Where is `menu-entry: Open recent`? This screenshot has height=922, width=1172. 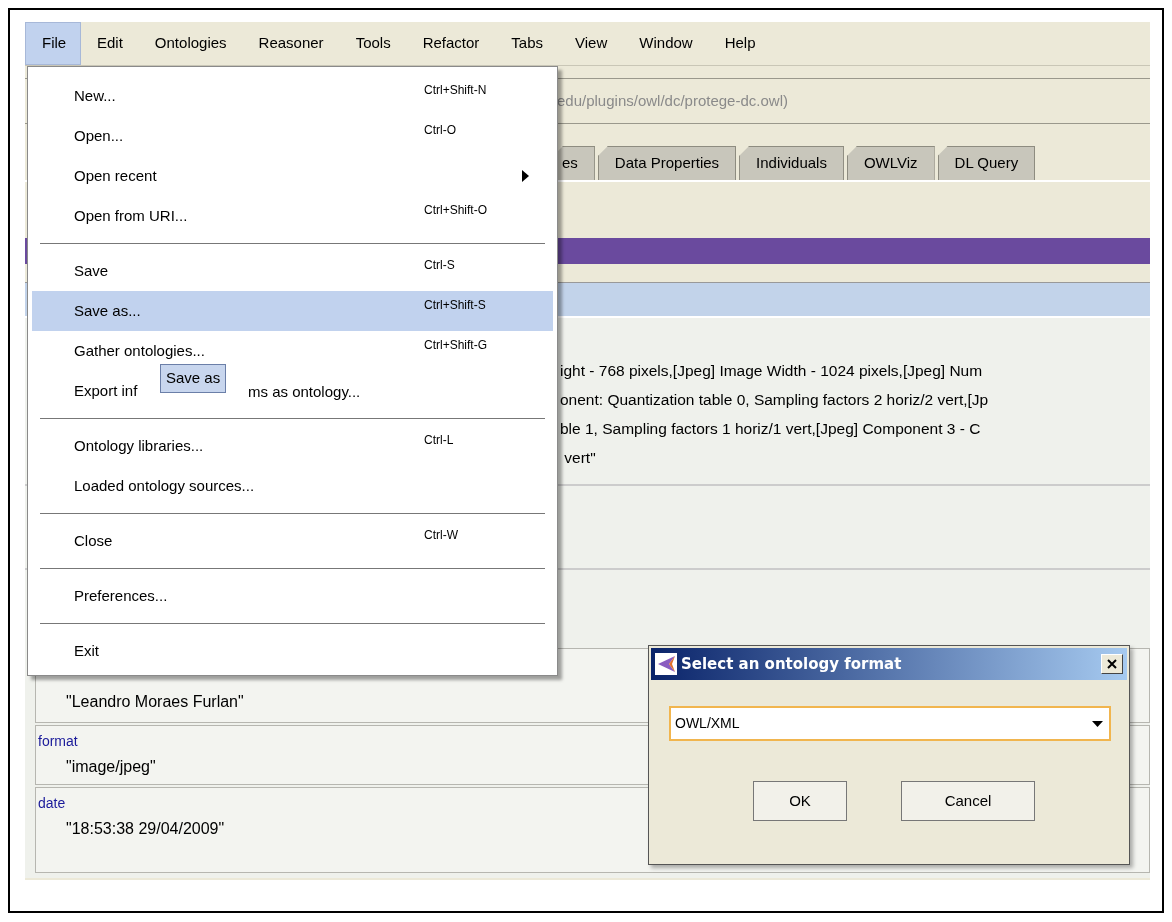
menu-entry: Open recent is located at coordinates (115, 176).